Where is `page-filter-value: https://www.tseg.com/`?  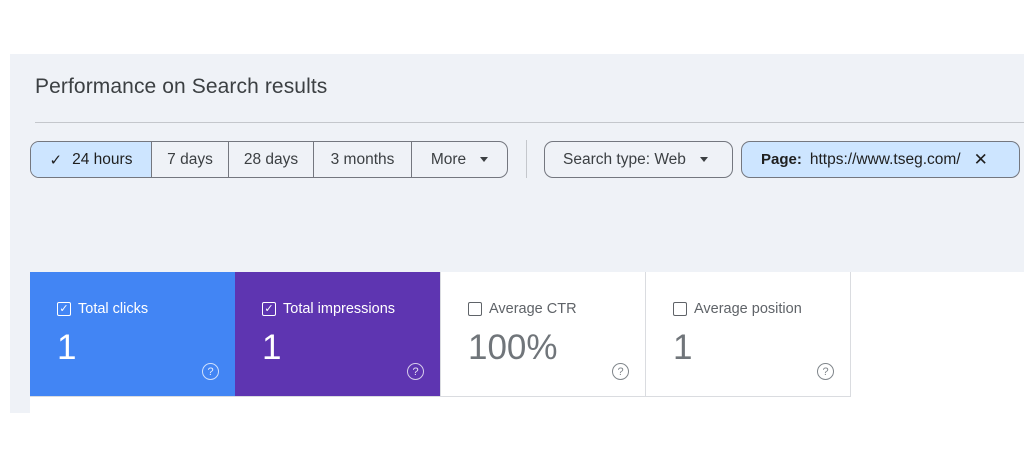
page-filter-value: https://www.tseg.com/ is located at coordinates (885, 159).